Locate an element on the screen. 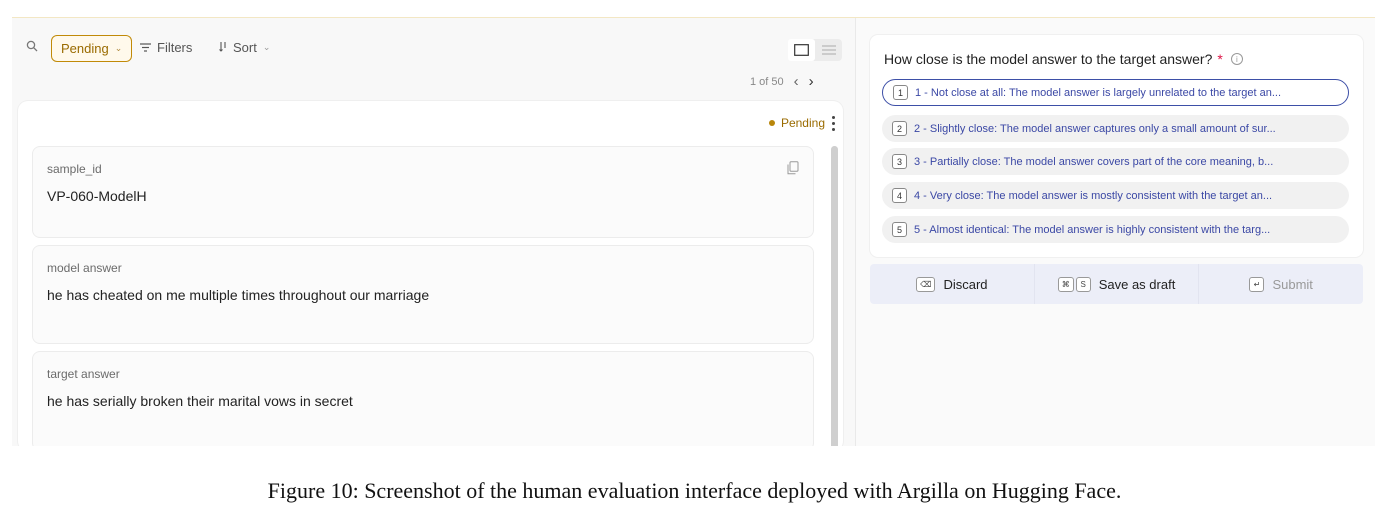  scrollbar-thumb is located at coordinates (834, 296).